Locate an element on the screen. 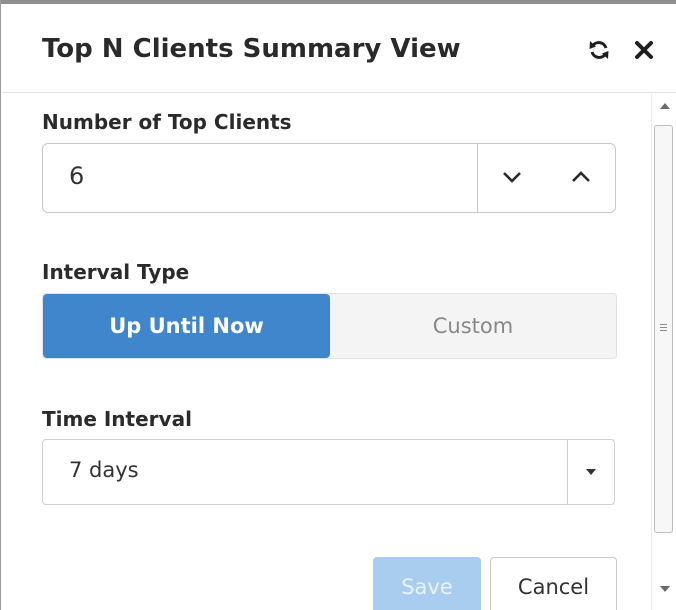 The image size is (676, 610). top-clients-stepper: 6 is located at coordinates (329, 178).